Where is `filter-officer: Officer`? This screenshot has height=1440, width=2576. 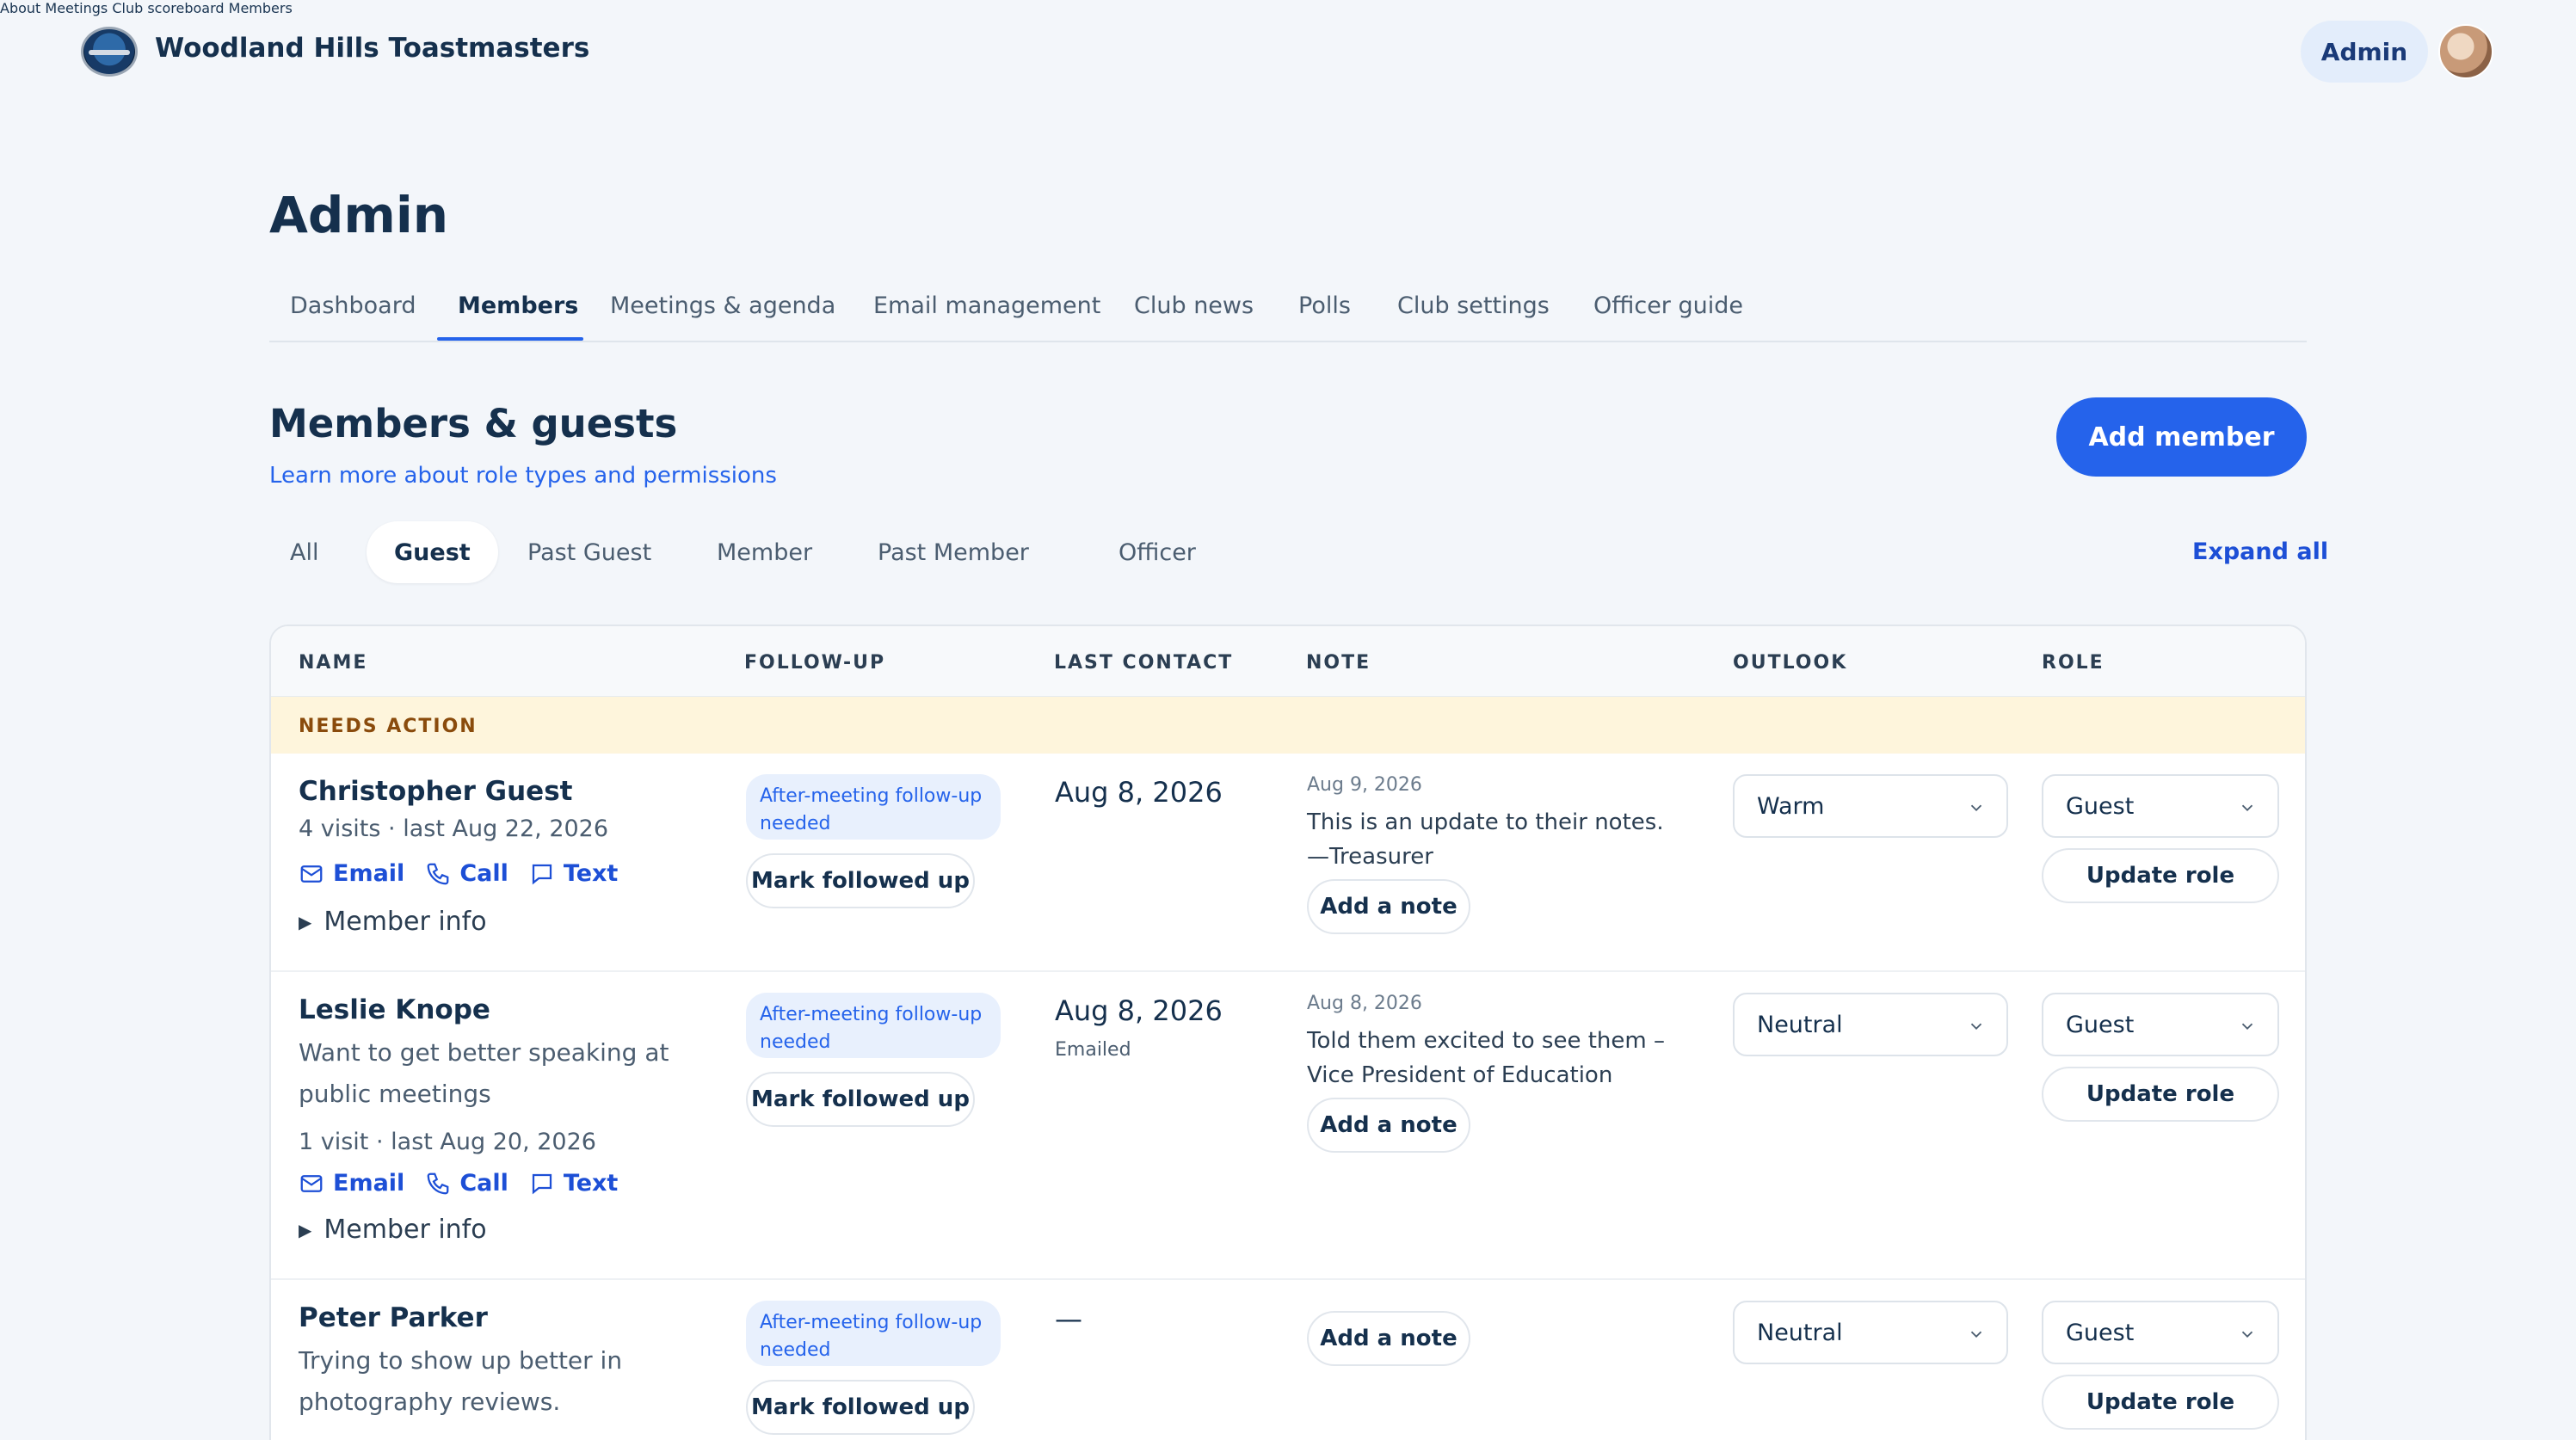
filter-officer: Officer is located at coordinates (1157, 552).